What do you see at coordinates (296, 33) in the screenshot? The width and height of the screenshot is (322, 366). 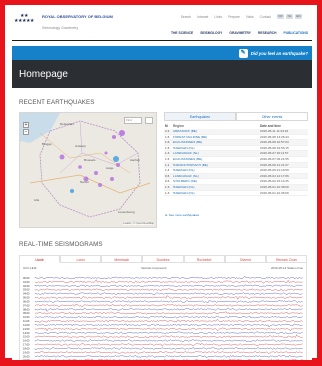 I see `nav-item-publications: Publications` at bounding box center [296, 33].